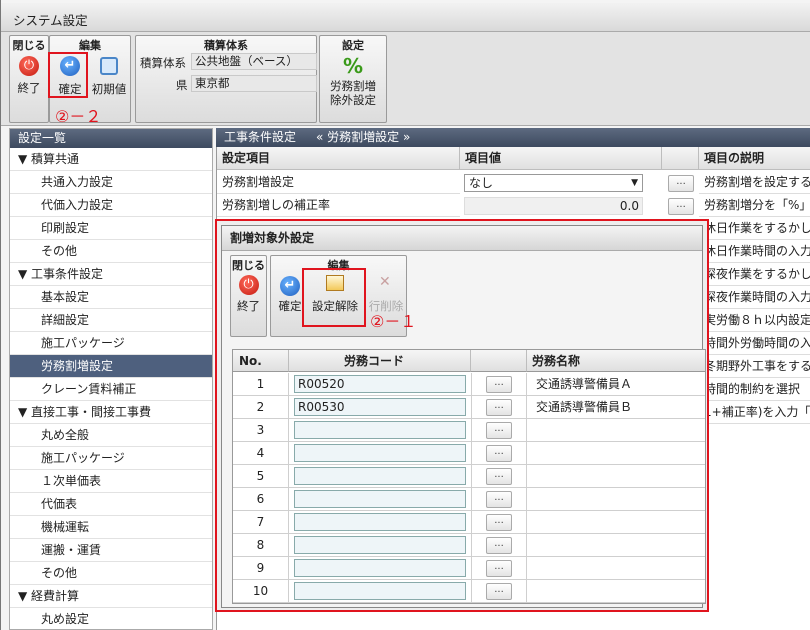  I want to click on exit-button: 終了, so click(29, 76).